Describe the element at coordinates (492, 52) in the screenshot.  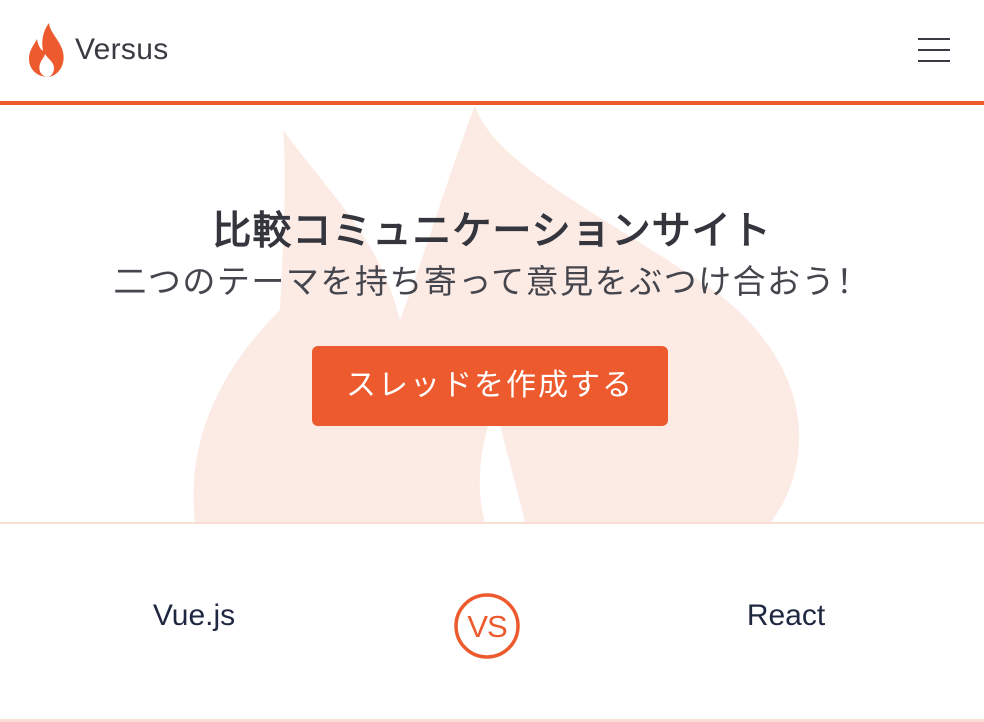
I see `site-header: Versus` at that location.